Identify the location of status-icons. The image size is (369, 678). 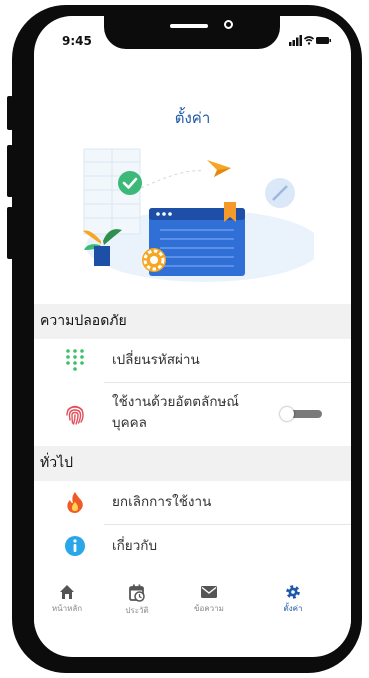
(310, 40).